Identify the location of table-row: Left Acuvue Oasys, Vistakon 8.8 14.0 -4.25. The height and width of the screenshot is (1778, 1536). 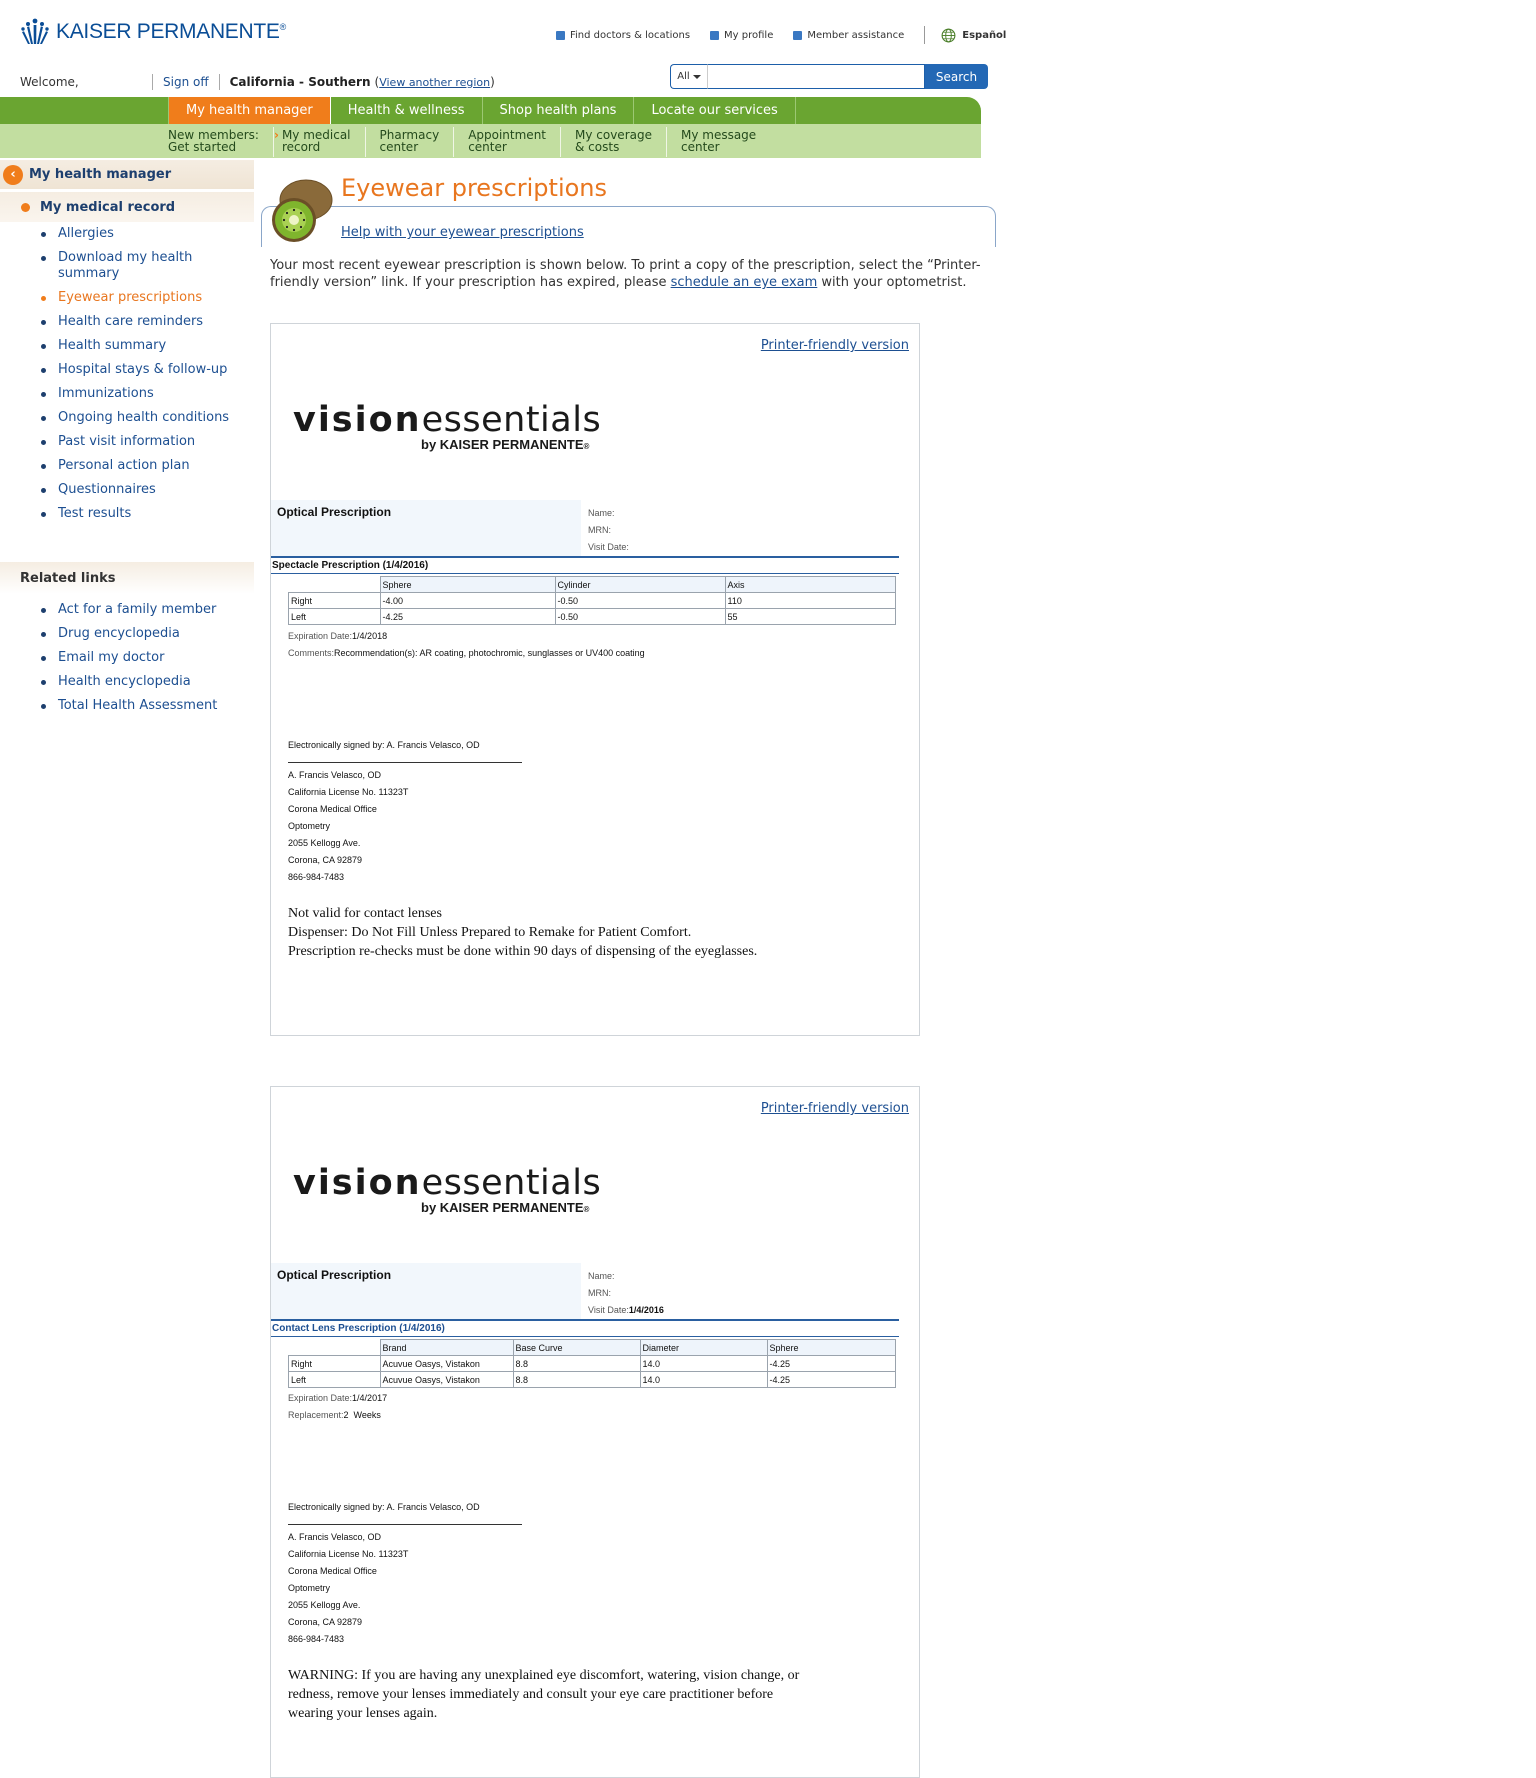
(592, 1379).